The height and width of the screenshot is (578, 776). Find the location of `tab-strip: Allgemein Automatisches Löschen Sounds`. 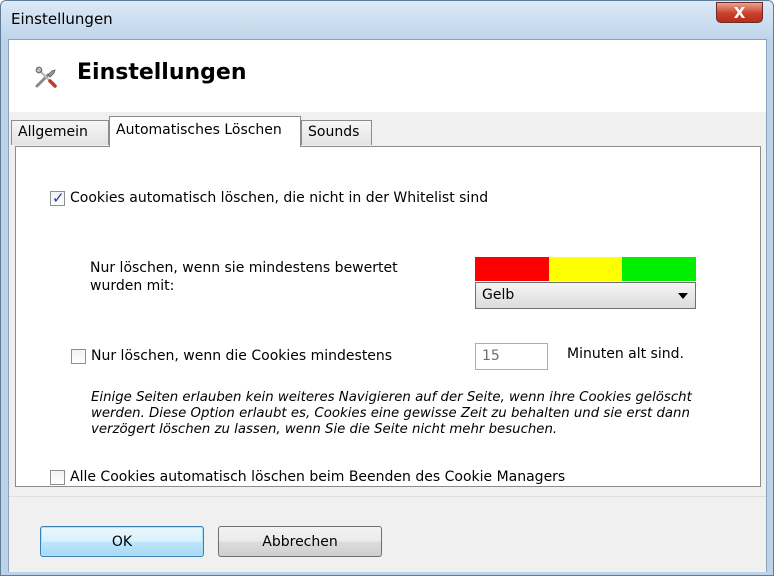

tab-strip: Allgemein Automatisches Löschen Sounds is located at coordinates (387, 131).